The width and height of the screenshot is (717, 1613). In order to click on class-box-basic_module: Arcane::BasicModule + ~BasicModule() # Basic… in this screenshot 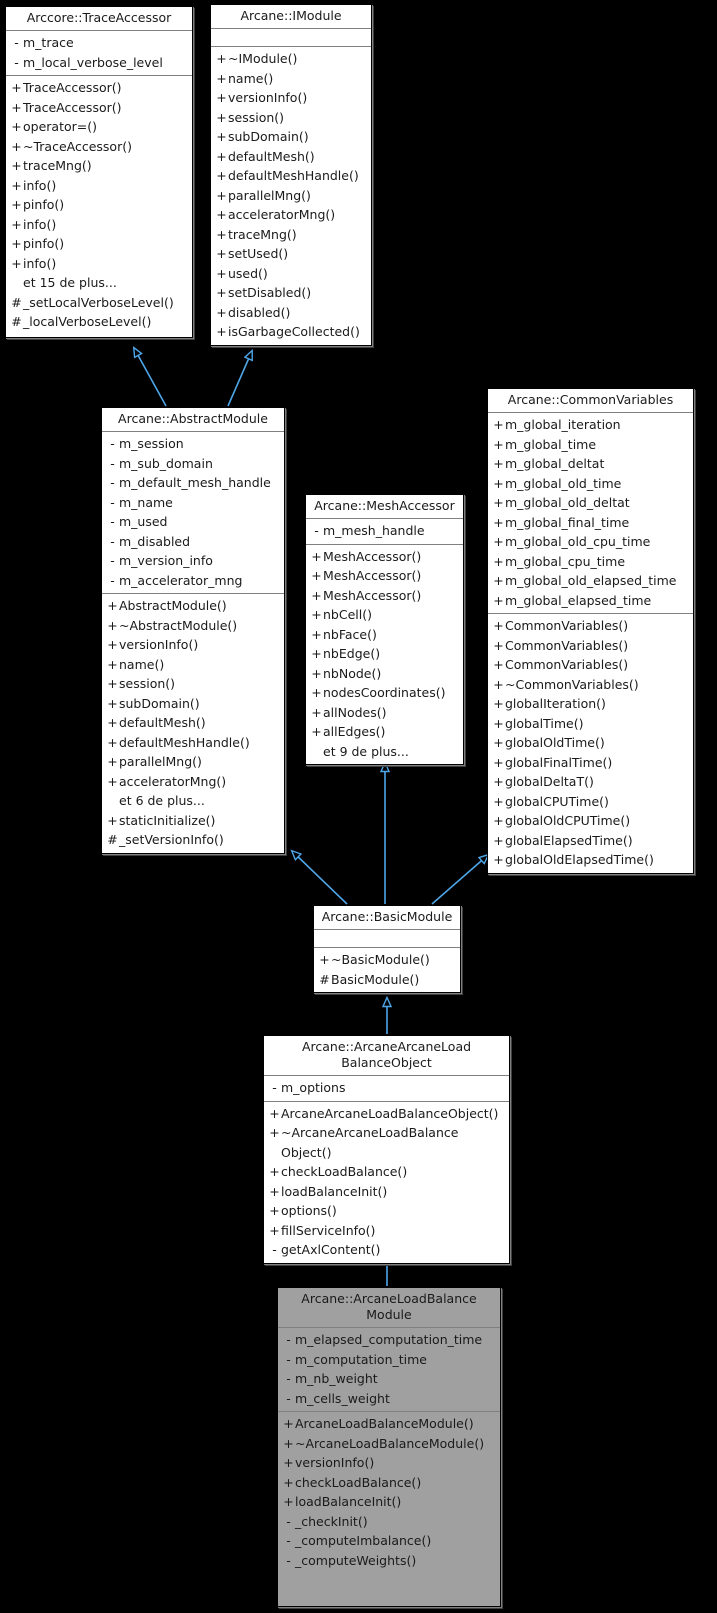, I will do `click(387, 949)`.